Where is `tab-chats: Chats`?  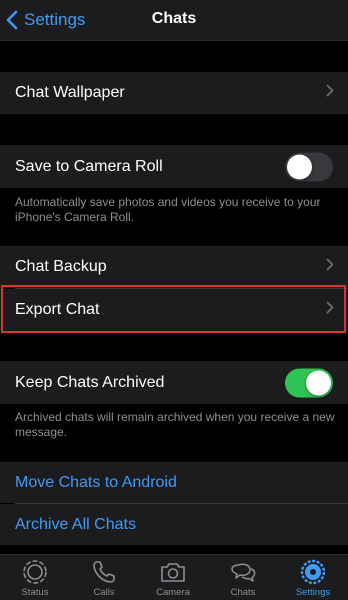
tab-chats: Chats is located at coordinates (243, 579).